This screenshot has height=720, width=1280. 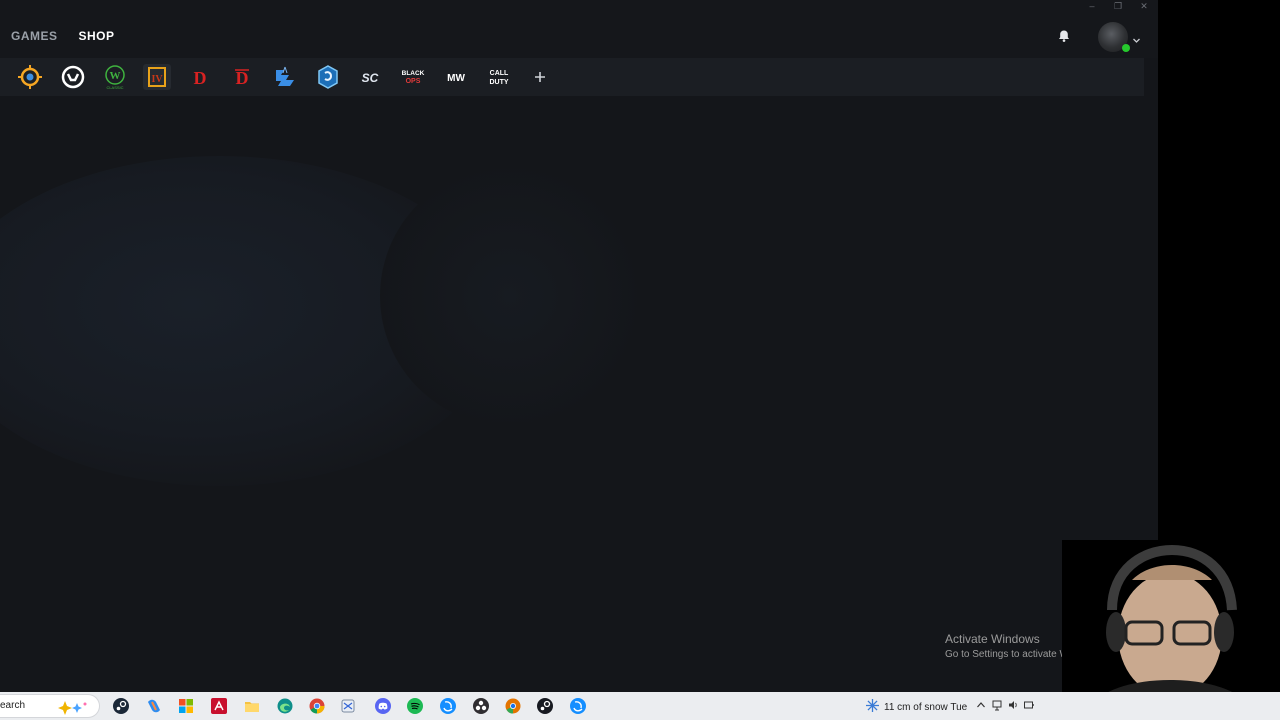 What do you see at coordinates (1005, 704) in the screenshot?
I see `system-tray` at bounding box center [1005, 704].